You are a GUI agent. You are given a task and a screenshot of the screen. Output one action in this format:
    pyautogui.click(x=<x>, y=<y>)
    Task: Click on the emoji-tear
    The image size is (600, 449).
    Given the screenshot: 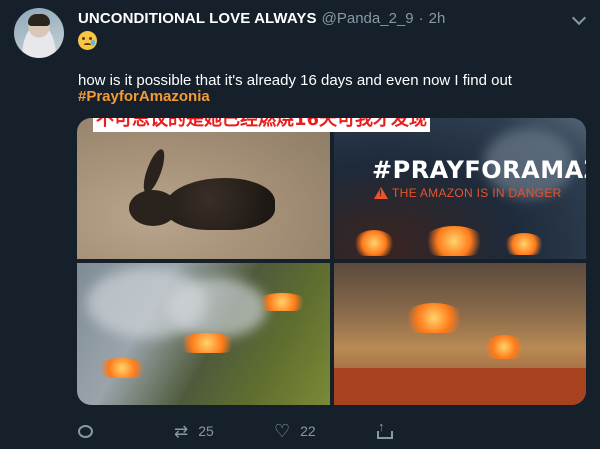 What is the action you would take?
    pyautogui.click(x=93, y=43)
    